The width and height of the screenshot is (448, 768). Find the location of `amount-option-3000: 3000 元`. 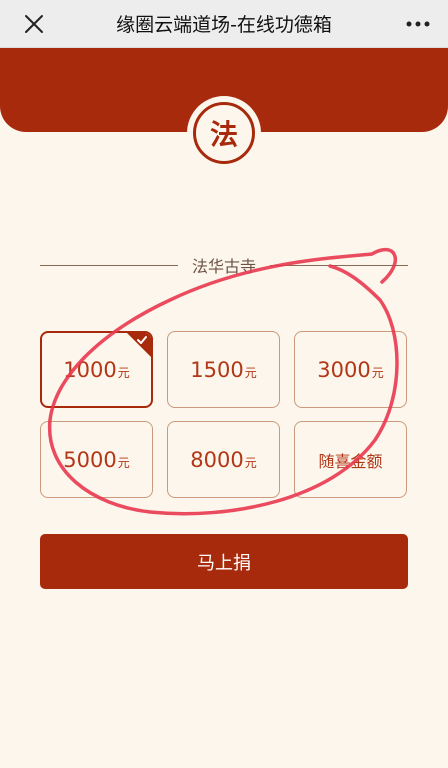

amount-option-3000: 3000 元 is located at coordinates (350, 369).